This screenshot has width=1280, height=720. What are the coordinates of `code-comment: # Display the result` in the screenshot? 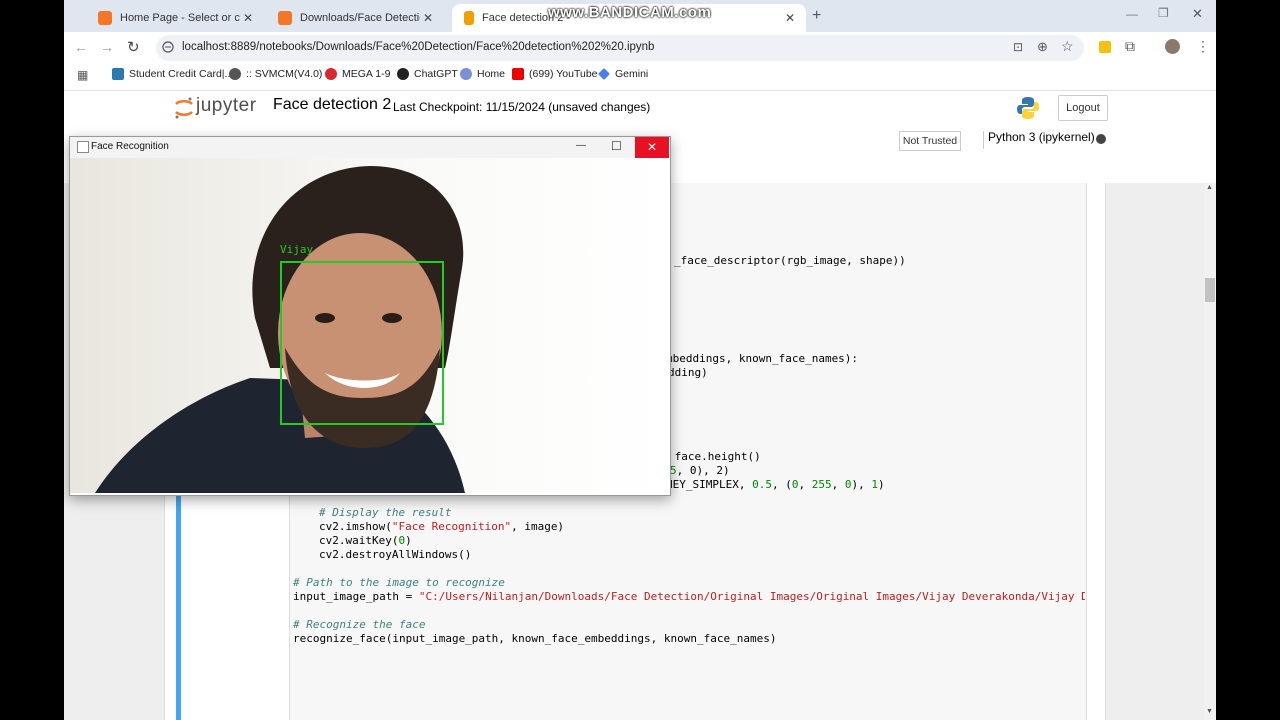 It's located at (385, 512).